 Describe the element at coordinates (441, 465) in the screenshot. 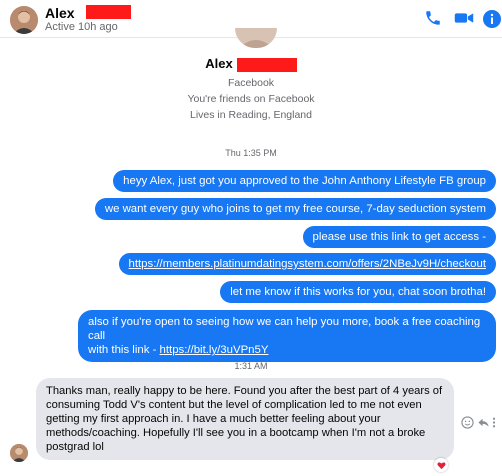

I see `heart-reaction-icon` at that location.